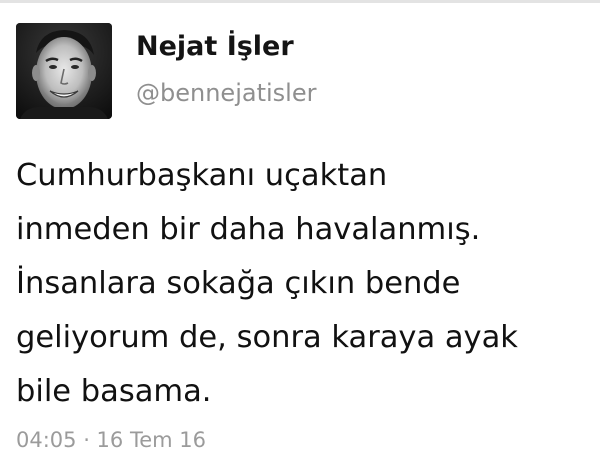 Image resolution: width=600 pixels, height=470 pixels. Describe the element at coordinates (114, 391) in the screenshot. I see `tweet-text-line: bile basama.` at that location.